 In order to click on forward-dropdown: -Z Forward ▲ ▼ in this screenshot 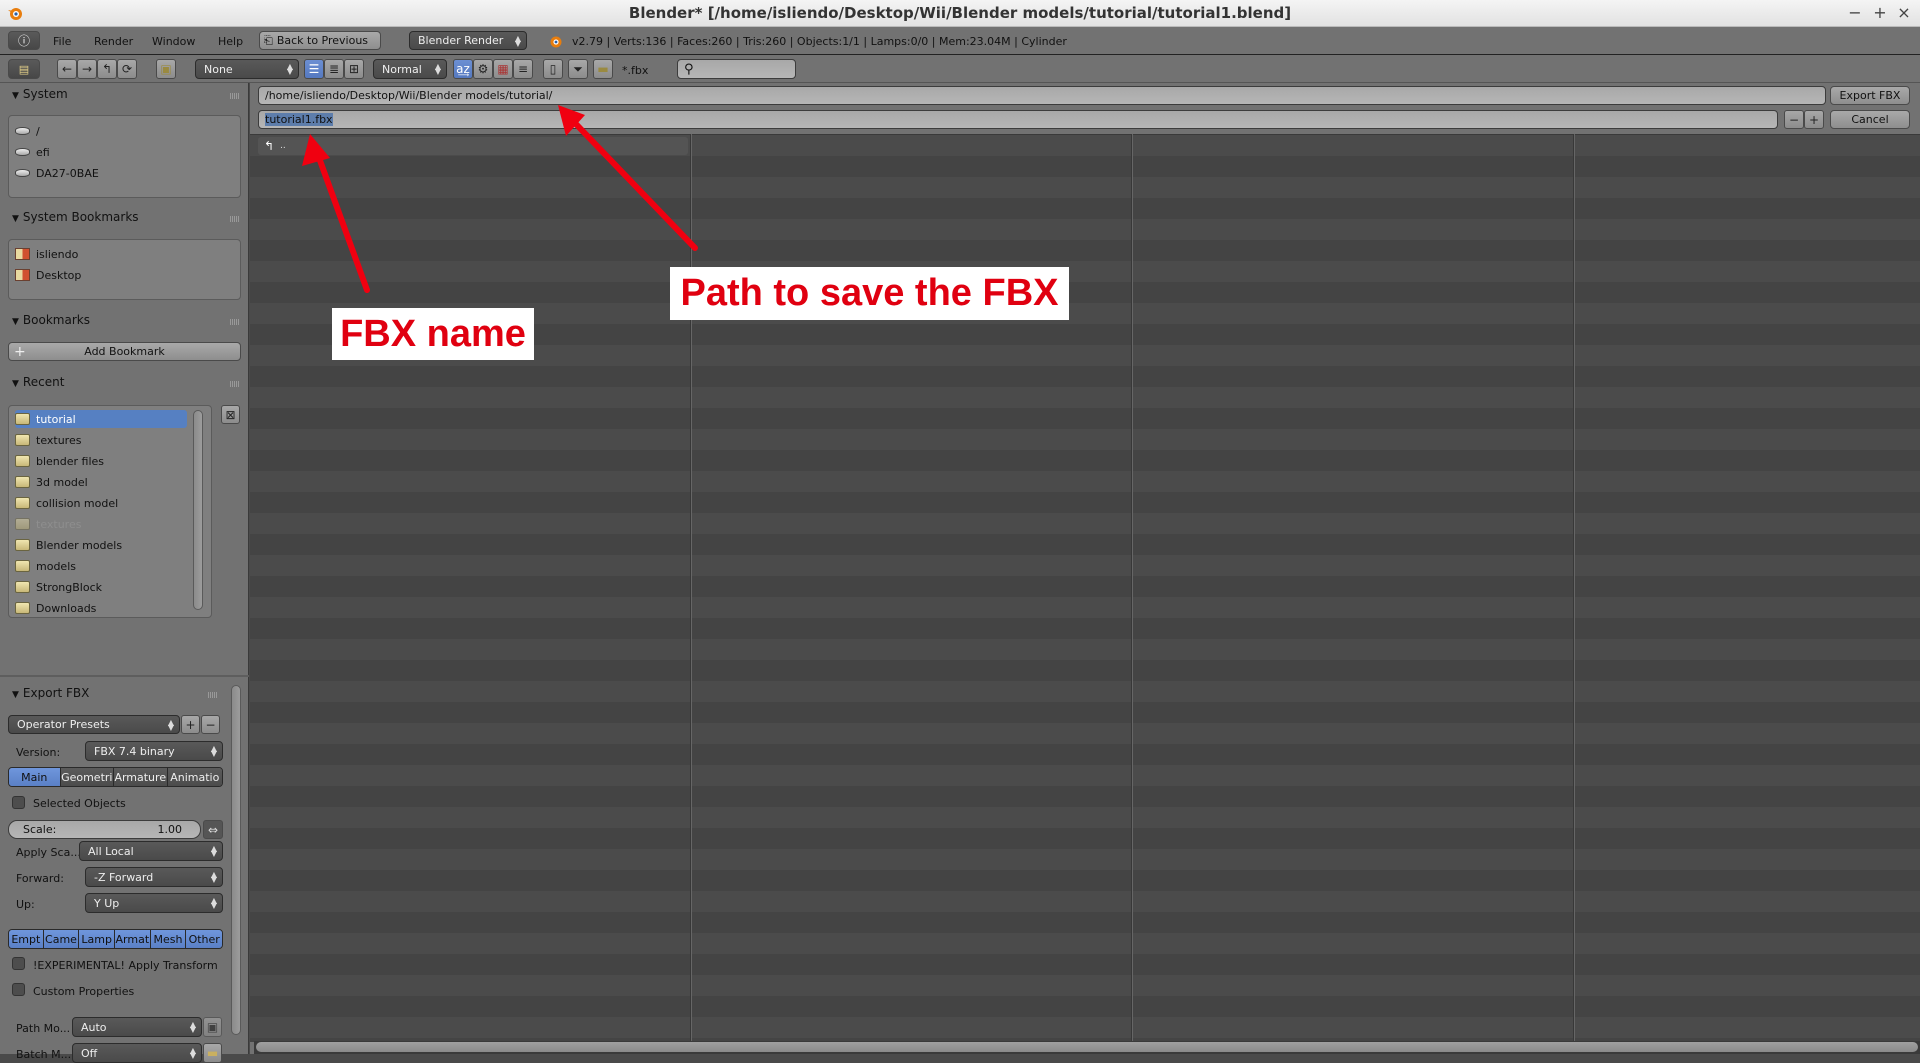, I will do `click(154, 877)`.